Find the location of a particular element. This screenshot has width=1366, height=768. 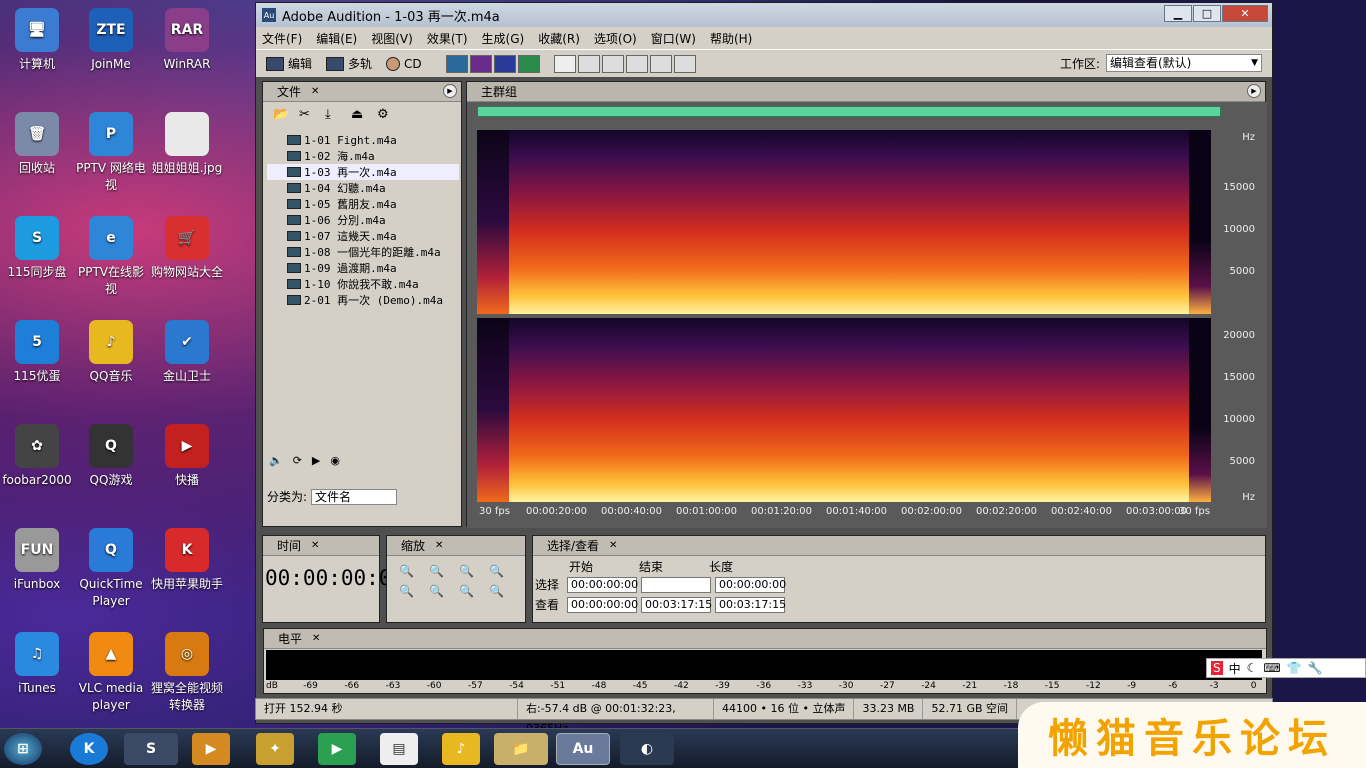

file-list-item: 1-05 舊朋友.m4a is located at coordinates (363, 204).